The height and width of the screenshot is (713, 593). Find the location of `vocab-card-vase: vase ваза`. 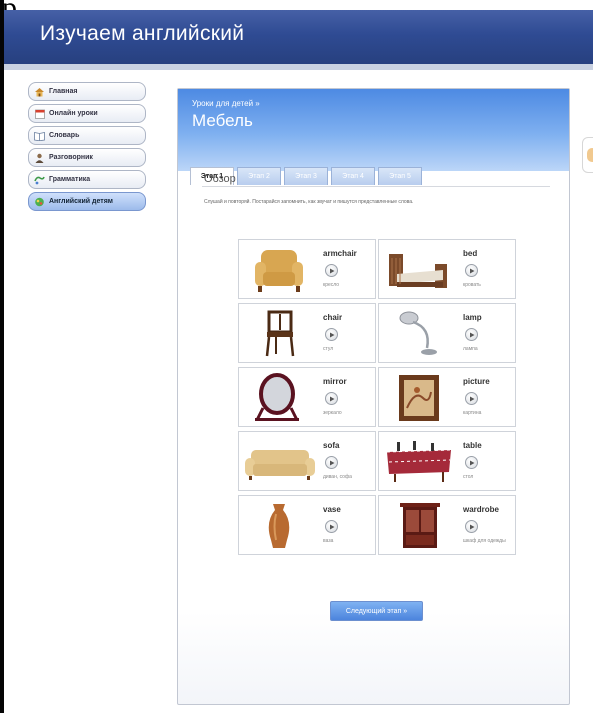

vocab-card-vase: vase ваза is located at coordinates (307, 525).